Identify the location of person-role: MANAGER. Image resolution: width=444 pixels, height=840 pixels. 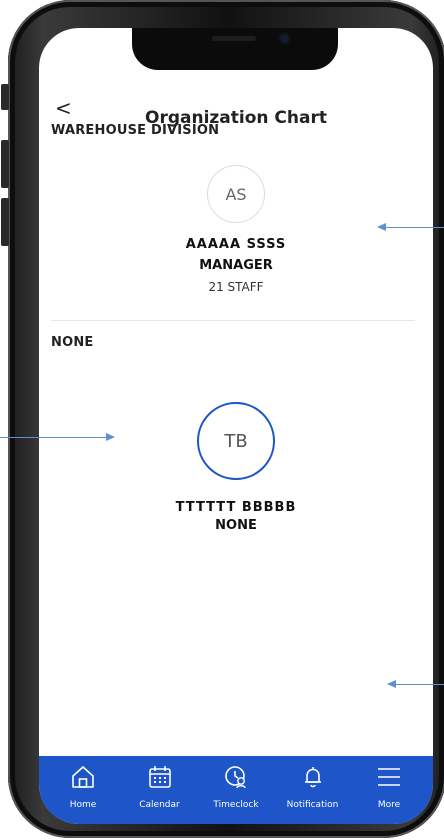
(236, 265).